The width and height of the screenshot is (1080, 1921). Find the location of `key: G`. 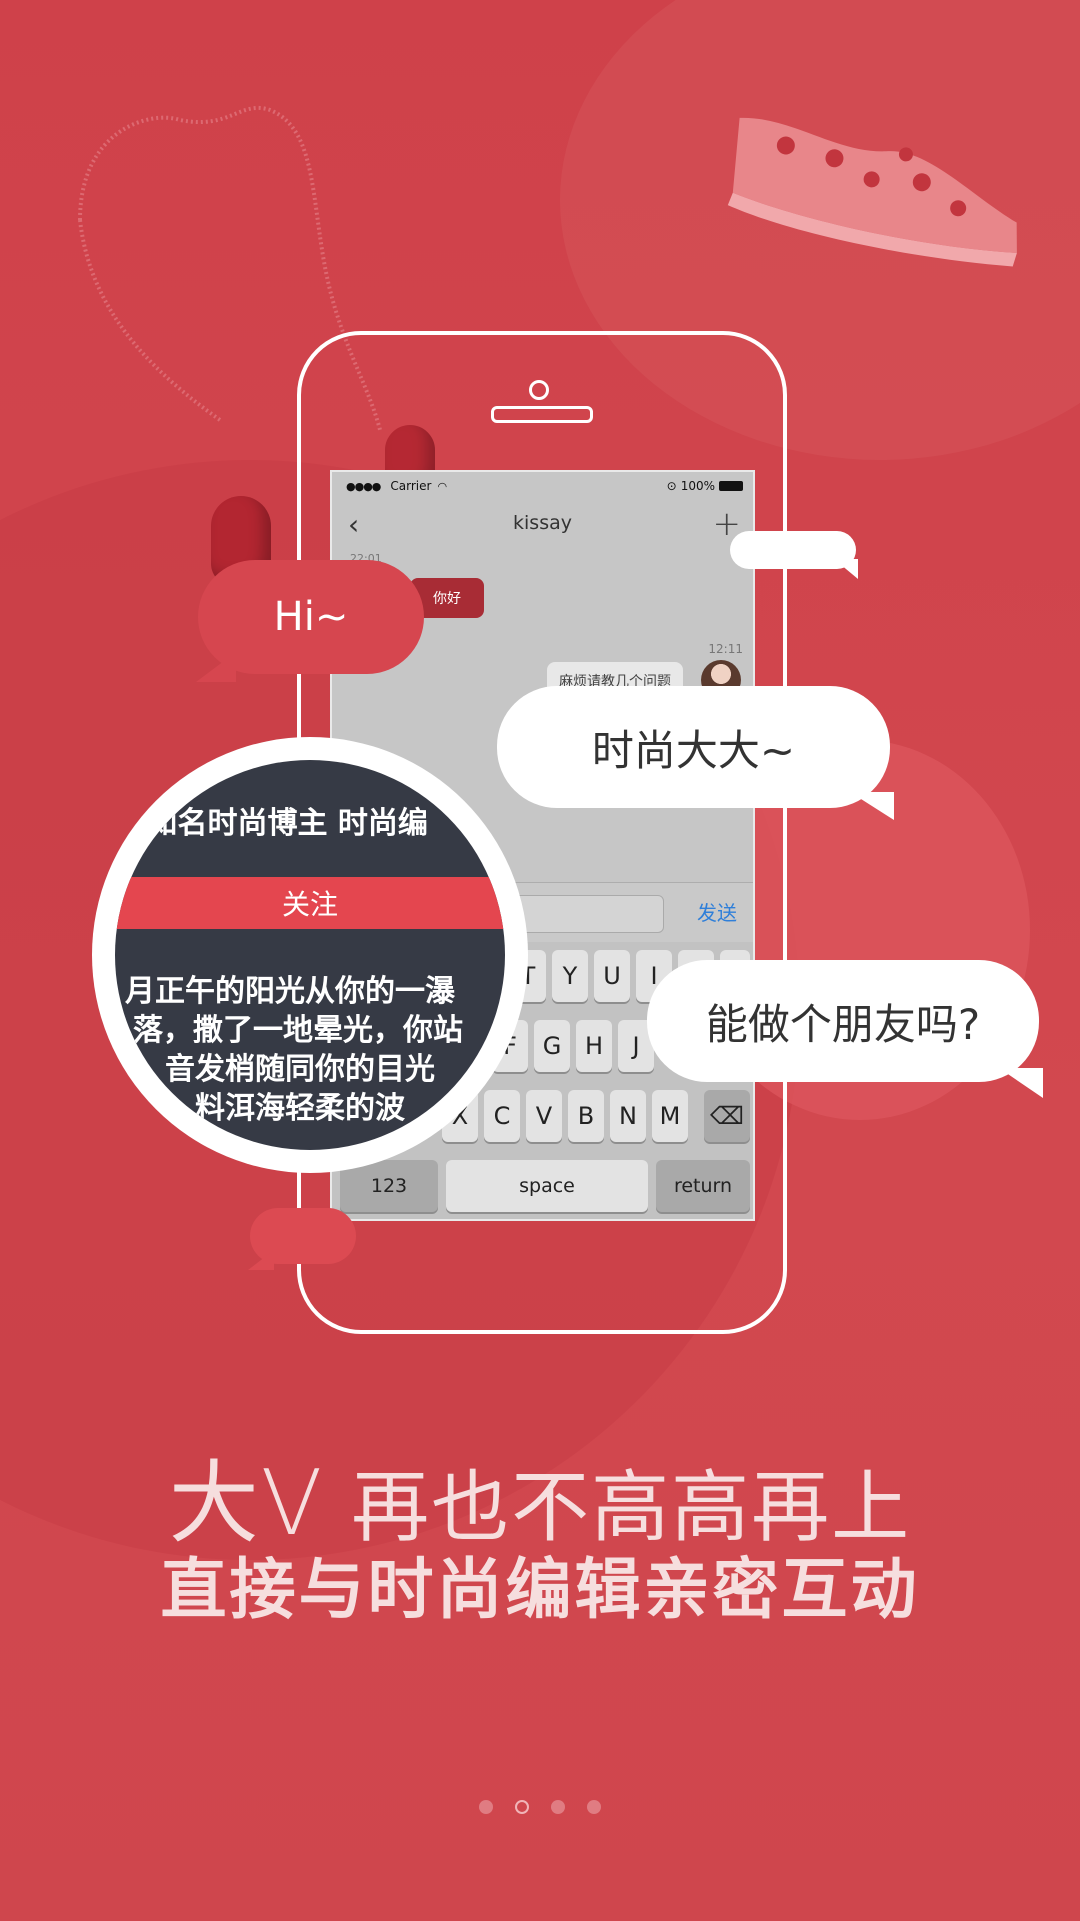

key: G is located at coordinates (552, 1046).